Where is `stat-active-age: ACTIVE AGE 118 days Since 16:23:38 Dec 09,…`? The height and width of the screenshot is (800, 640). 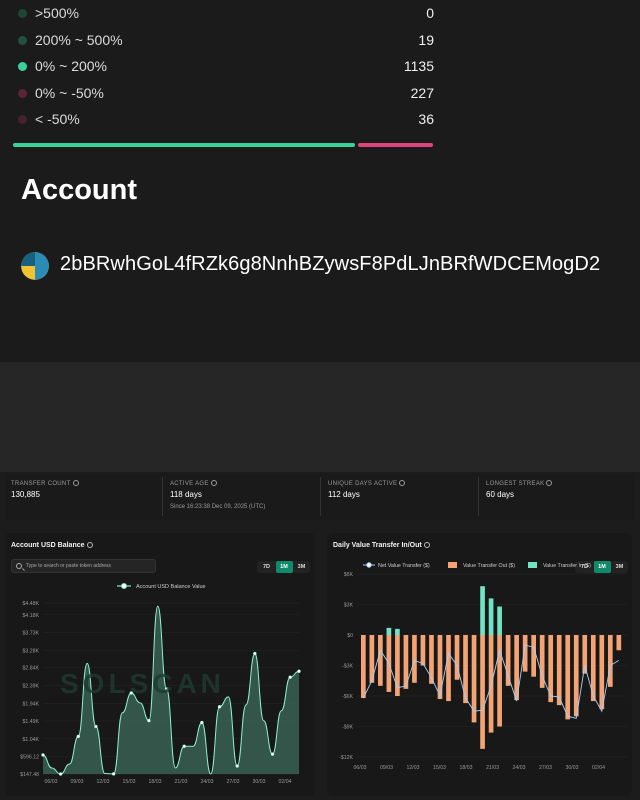
stat-active-age: ACTIVE AGE 118 days Since 16:23:38 Dec 09,… is located at coordinates (241, 496).